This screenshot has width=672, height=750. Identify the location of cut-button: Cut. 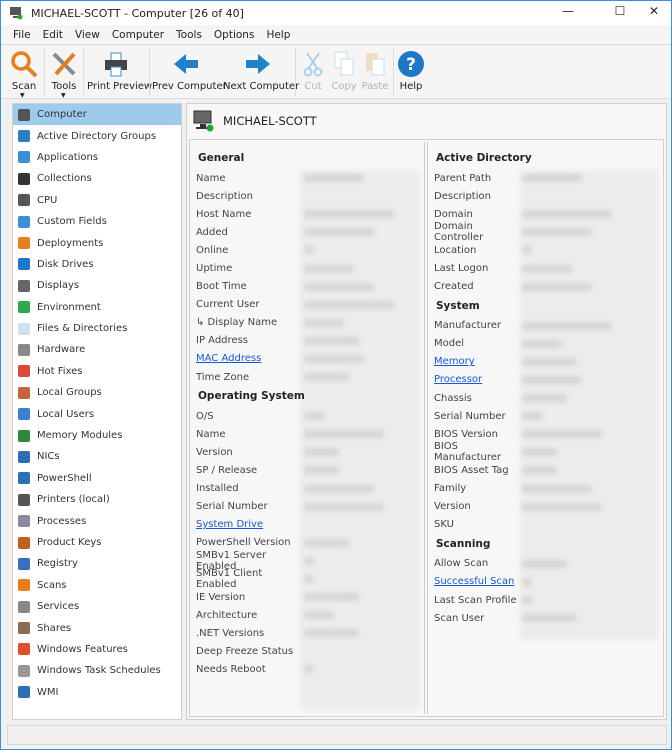
(313, 72).